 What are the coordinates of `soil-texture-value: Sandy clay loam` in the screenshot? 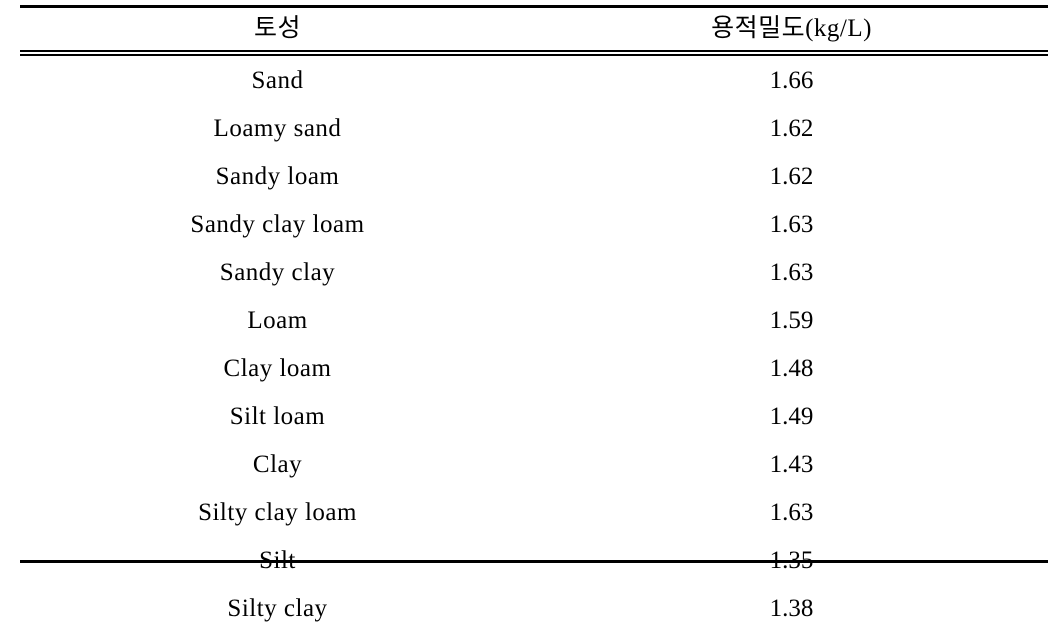 It's located at (277, 224).